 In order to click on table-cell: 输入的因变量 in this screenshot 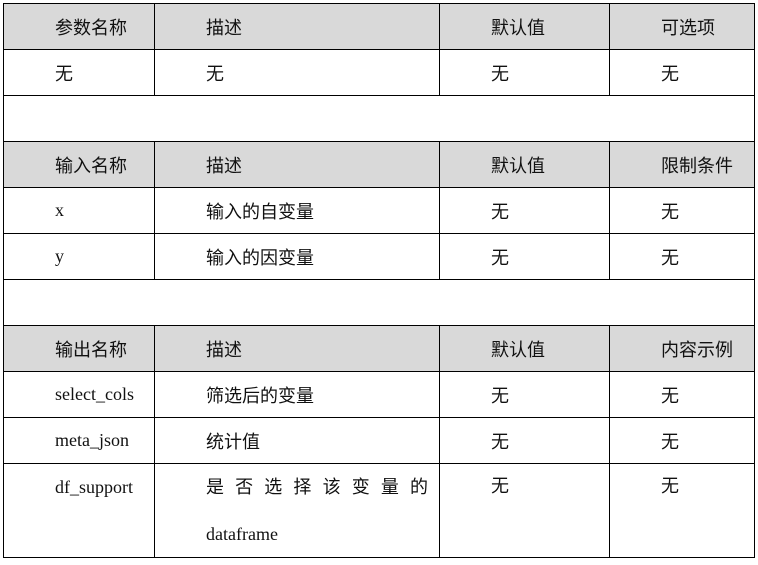, I will do `click(297, 256)`.